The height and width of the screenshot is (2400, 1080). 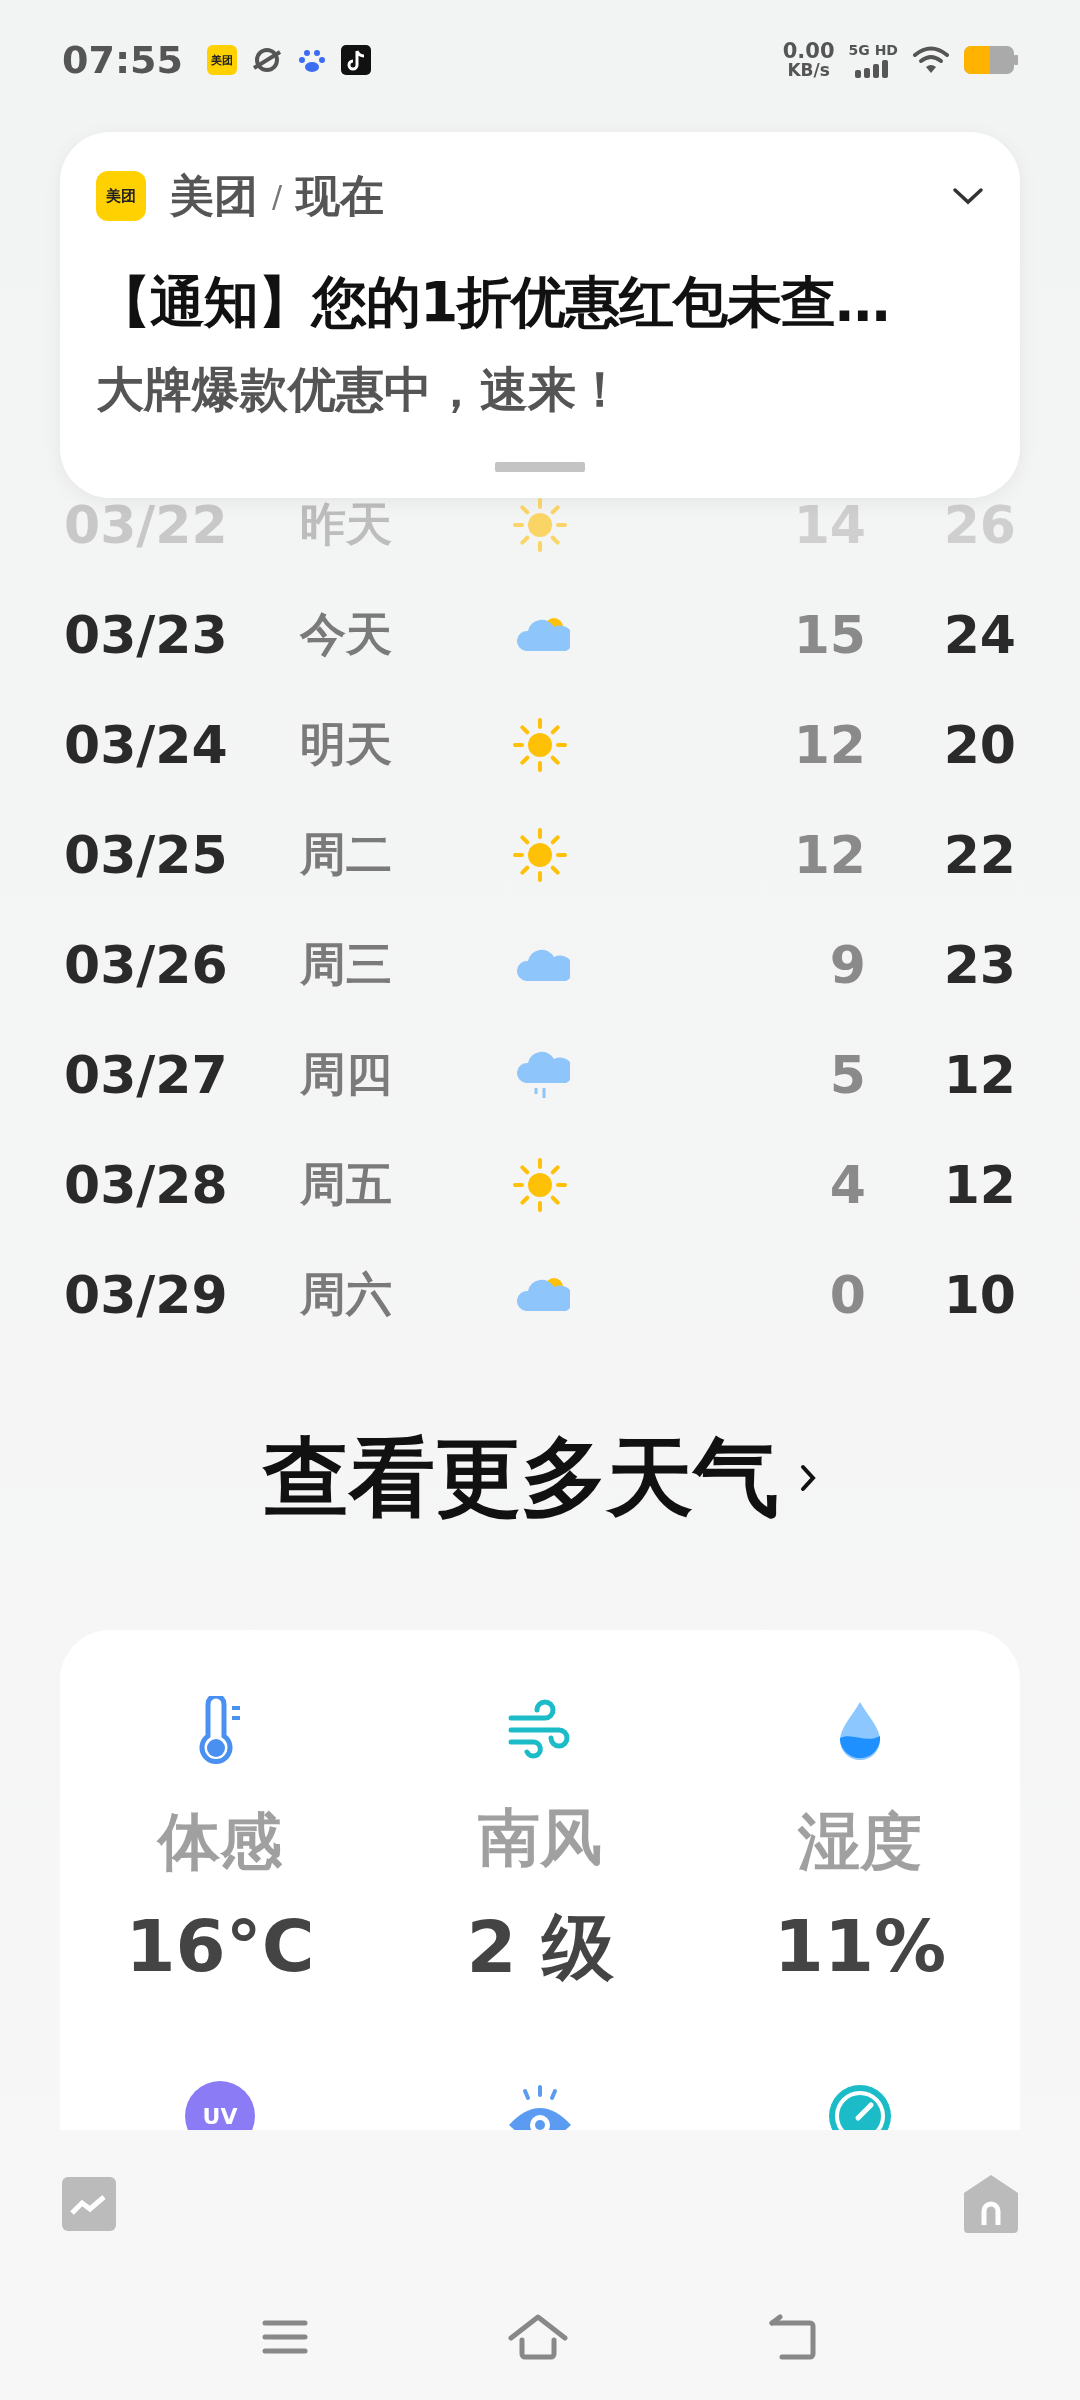 What do you see at coordinates (220, 1842) in the screenshot?
I see `detail-label: 体感` at bounding box center [220, 1842].